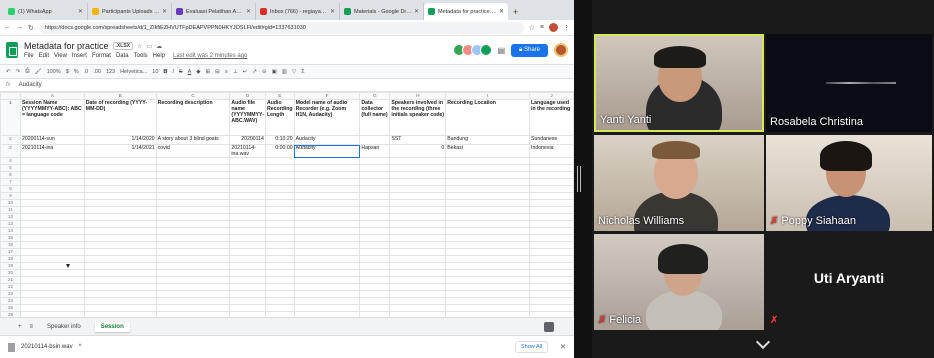 This screenshot has width=934, height=358. I want to click on video-tile-poppy: ✗ Poppy Siahaan, so click(849, 183).